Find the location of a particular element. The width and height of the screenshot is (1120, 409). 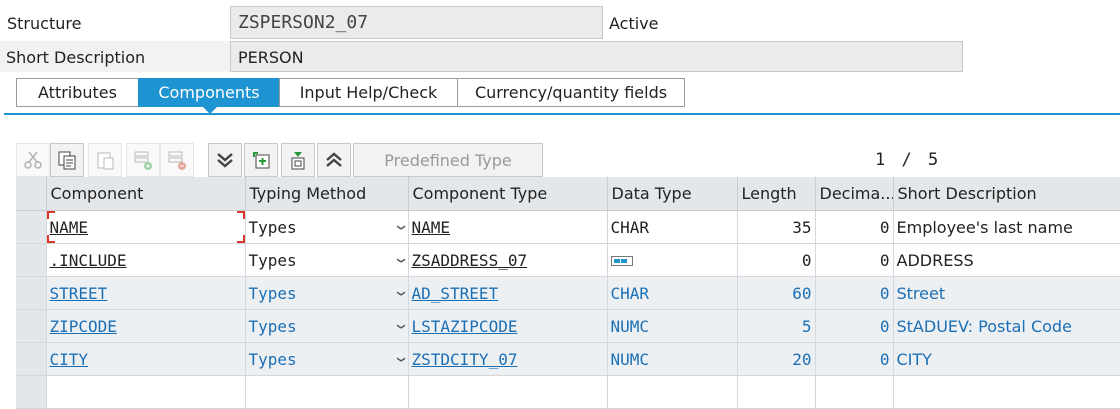

component-cell: NAME is located at coordinates (146, 227).